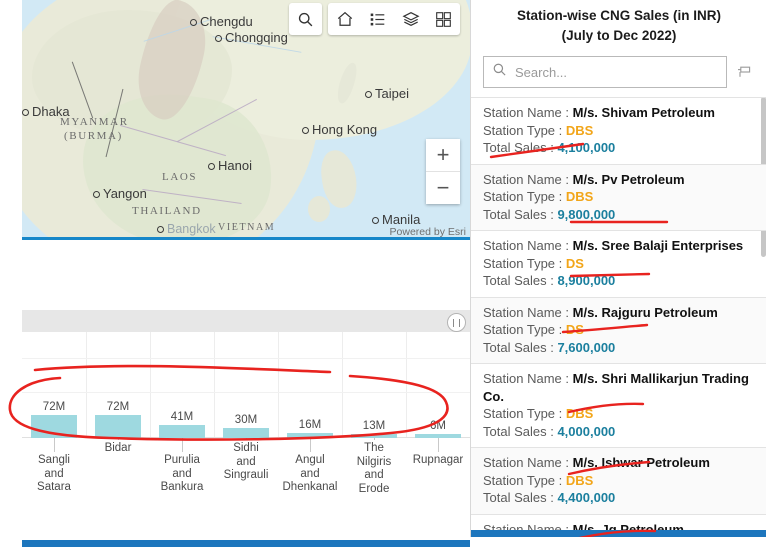 This screenshot has width=766, height=547. I want to click on chart-category-label: Sidhi and Singrauli, so click(246, 460).